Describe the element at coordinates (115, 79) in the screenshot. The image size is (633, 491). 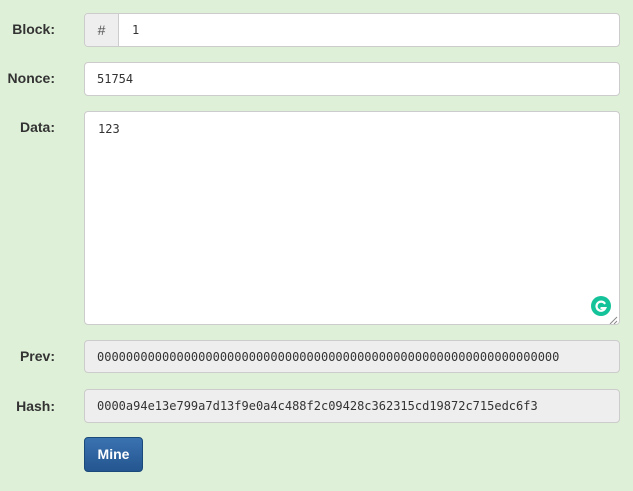
I see `nonce-value: 51754` at that location.